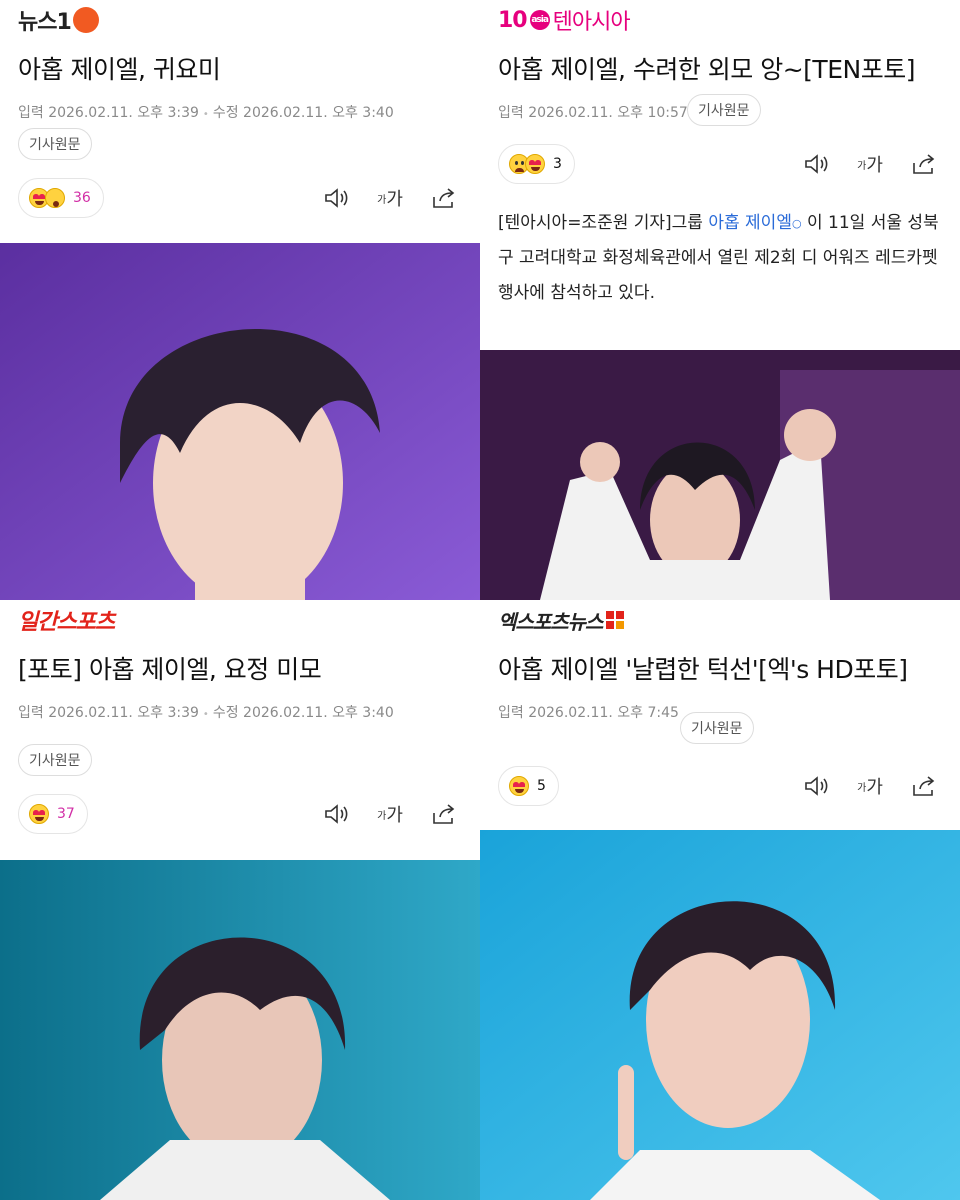  I want to click on reaction-button: 5, so click(528, 786).